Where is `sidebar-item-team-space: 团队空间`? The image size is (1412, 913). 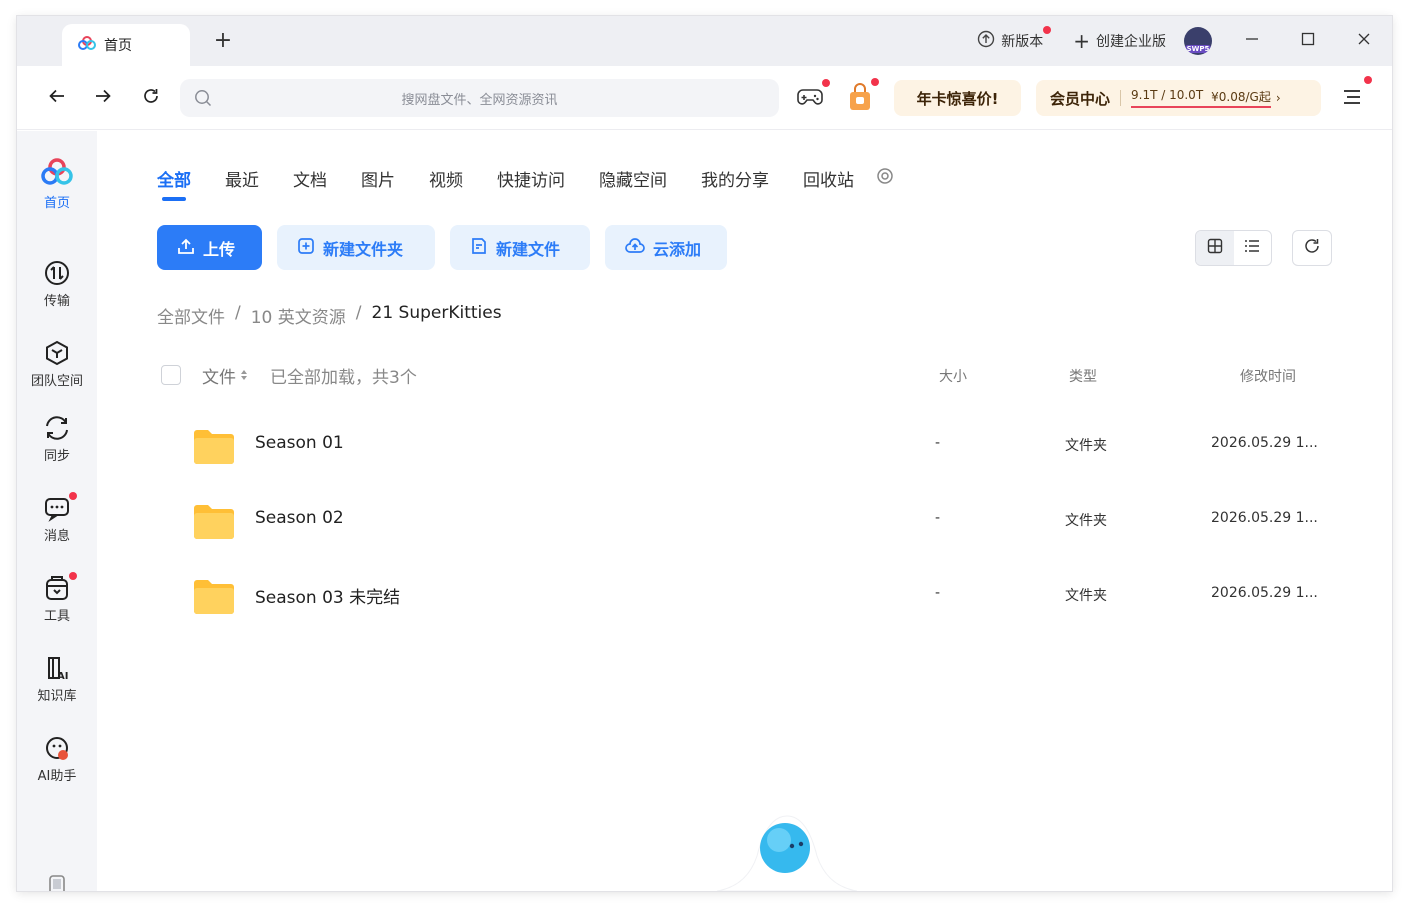
sidebar-item-team-space: 团队空间 is located at coordinates (57, 364).